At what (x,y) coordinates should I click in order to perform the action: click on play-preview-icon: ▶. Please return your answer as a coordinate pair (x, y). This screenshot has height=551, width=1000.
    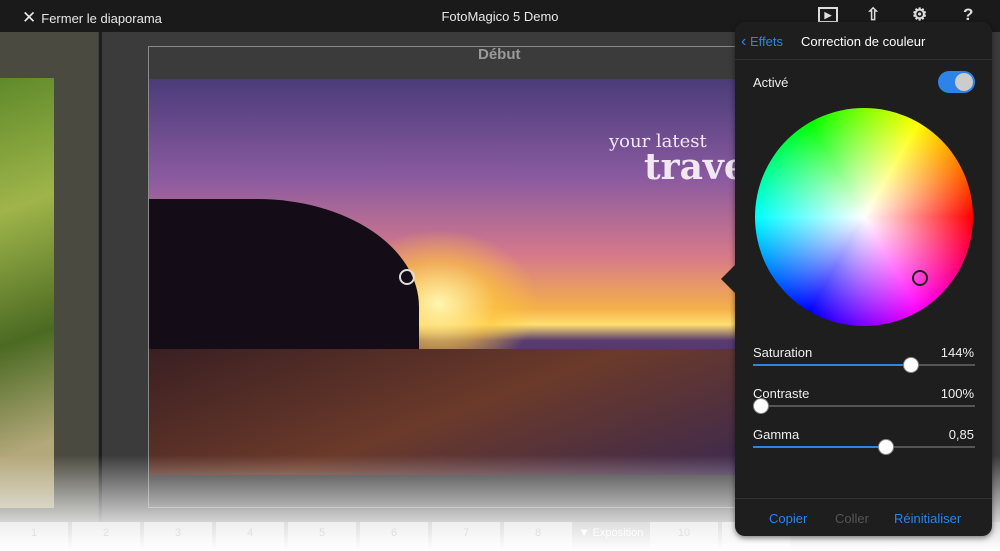
    Looking at the image, I should click on (828, 15).